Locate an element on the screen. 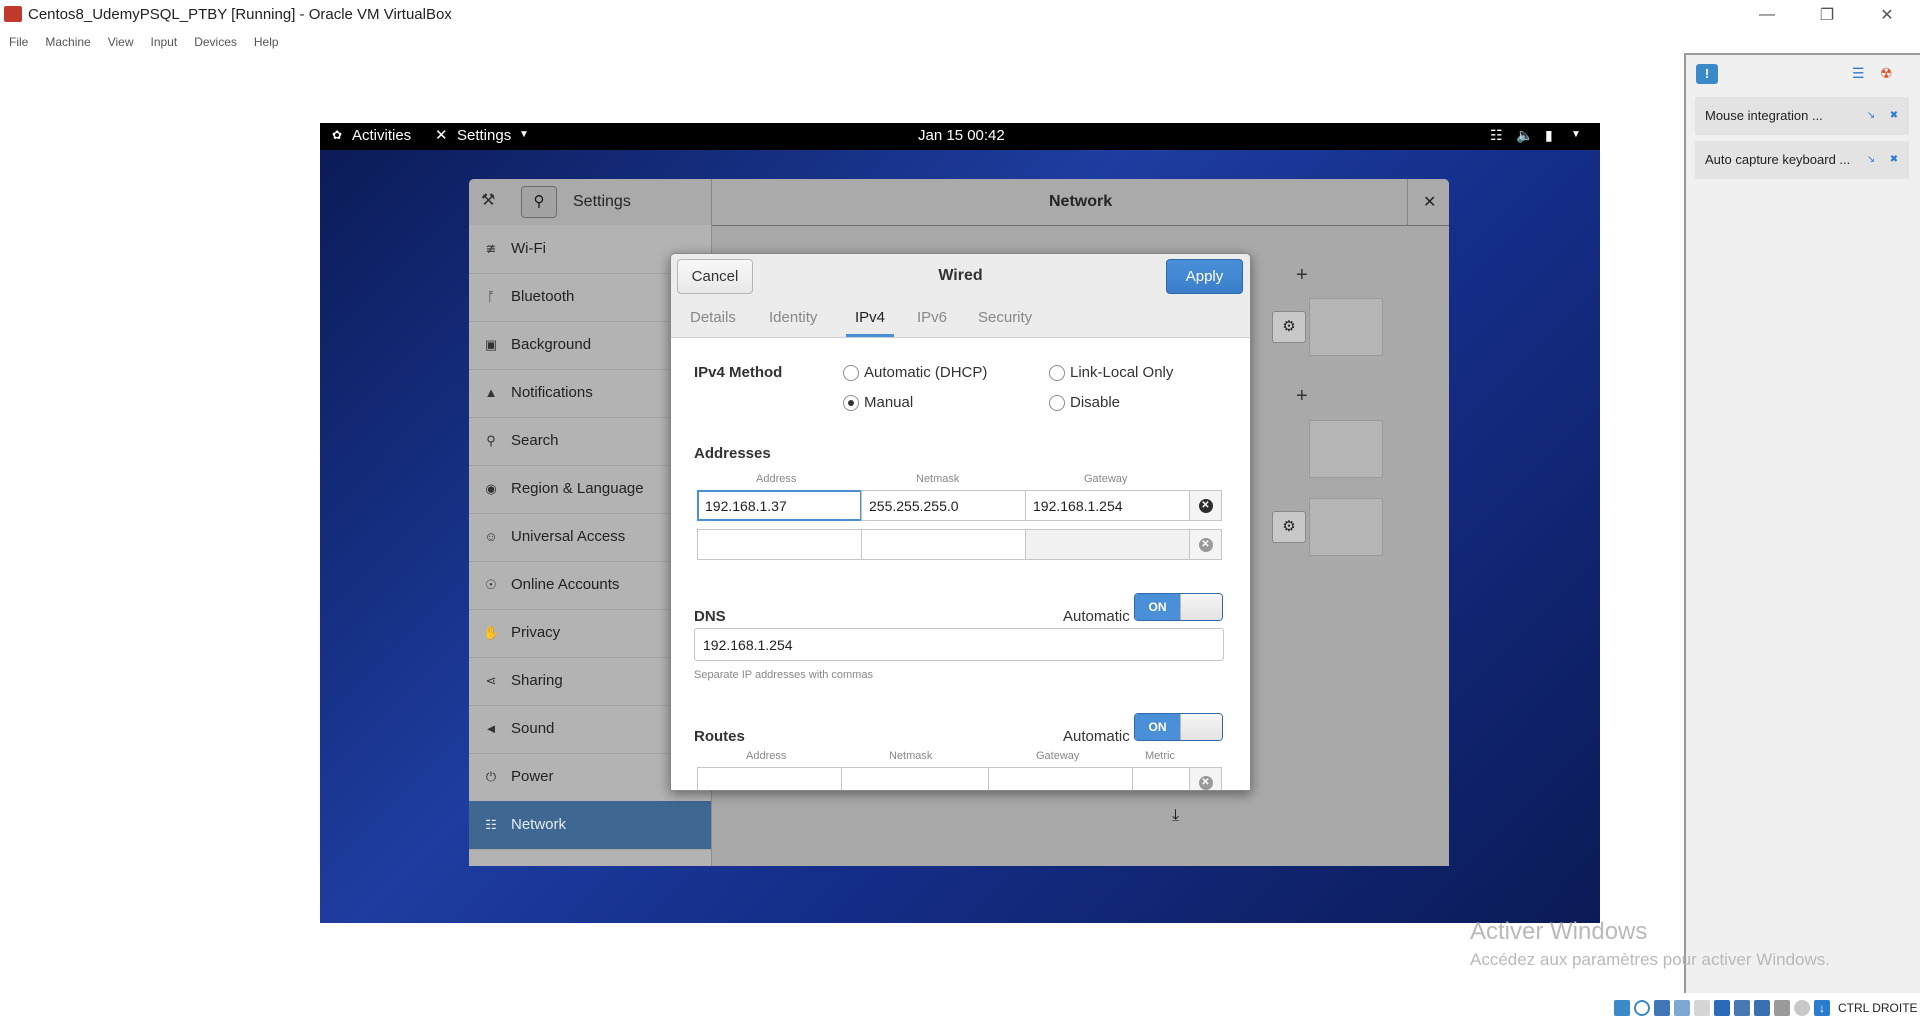 The width and height of the screenshot is (1920, 1020). share-icon: ⋖ is located at coordinates (491, 680).